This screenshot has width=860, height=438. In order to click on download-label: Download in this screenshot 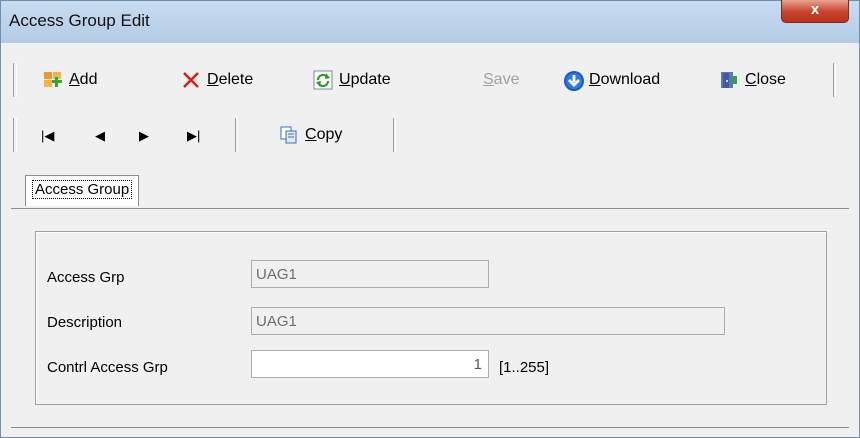, I will do `click(625, 79)`.